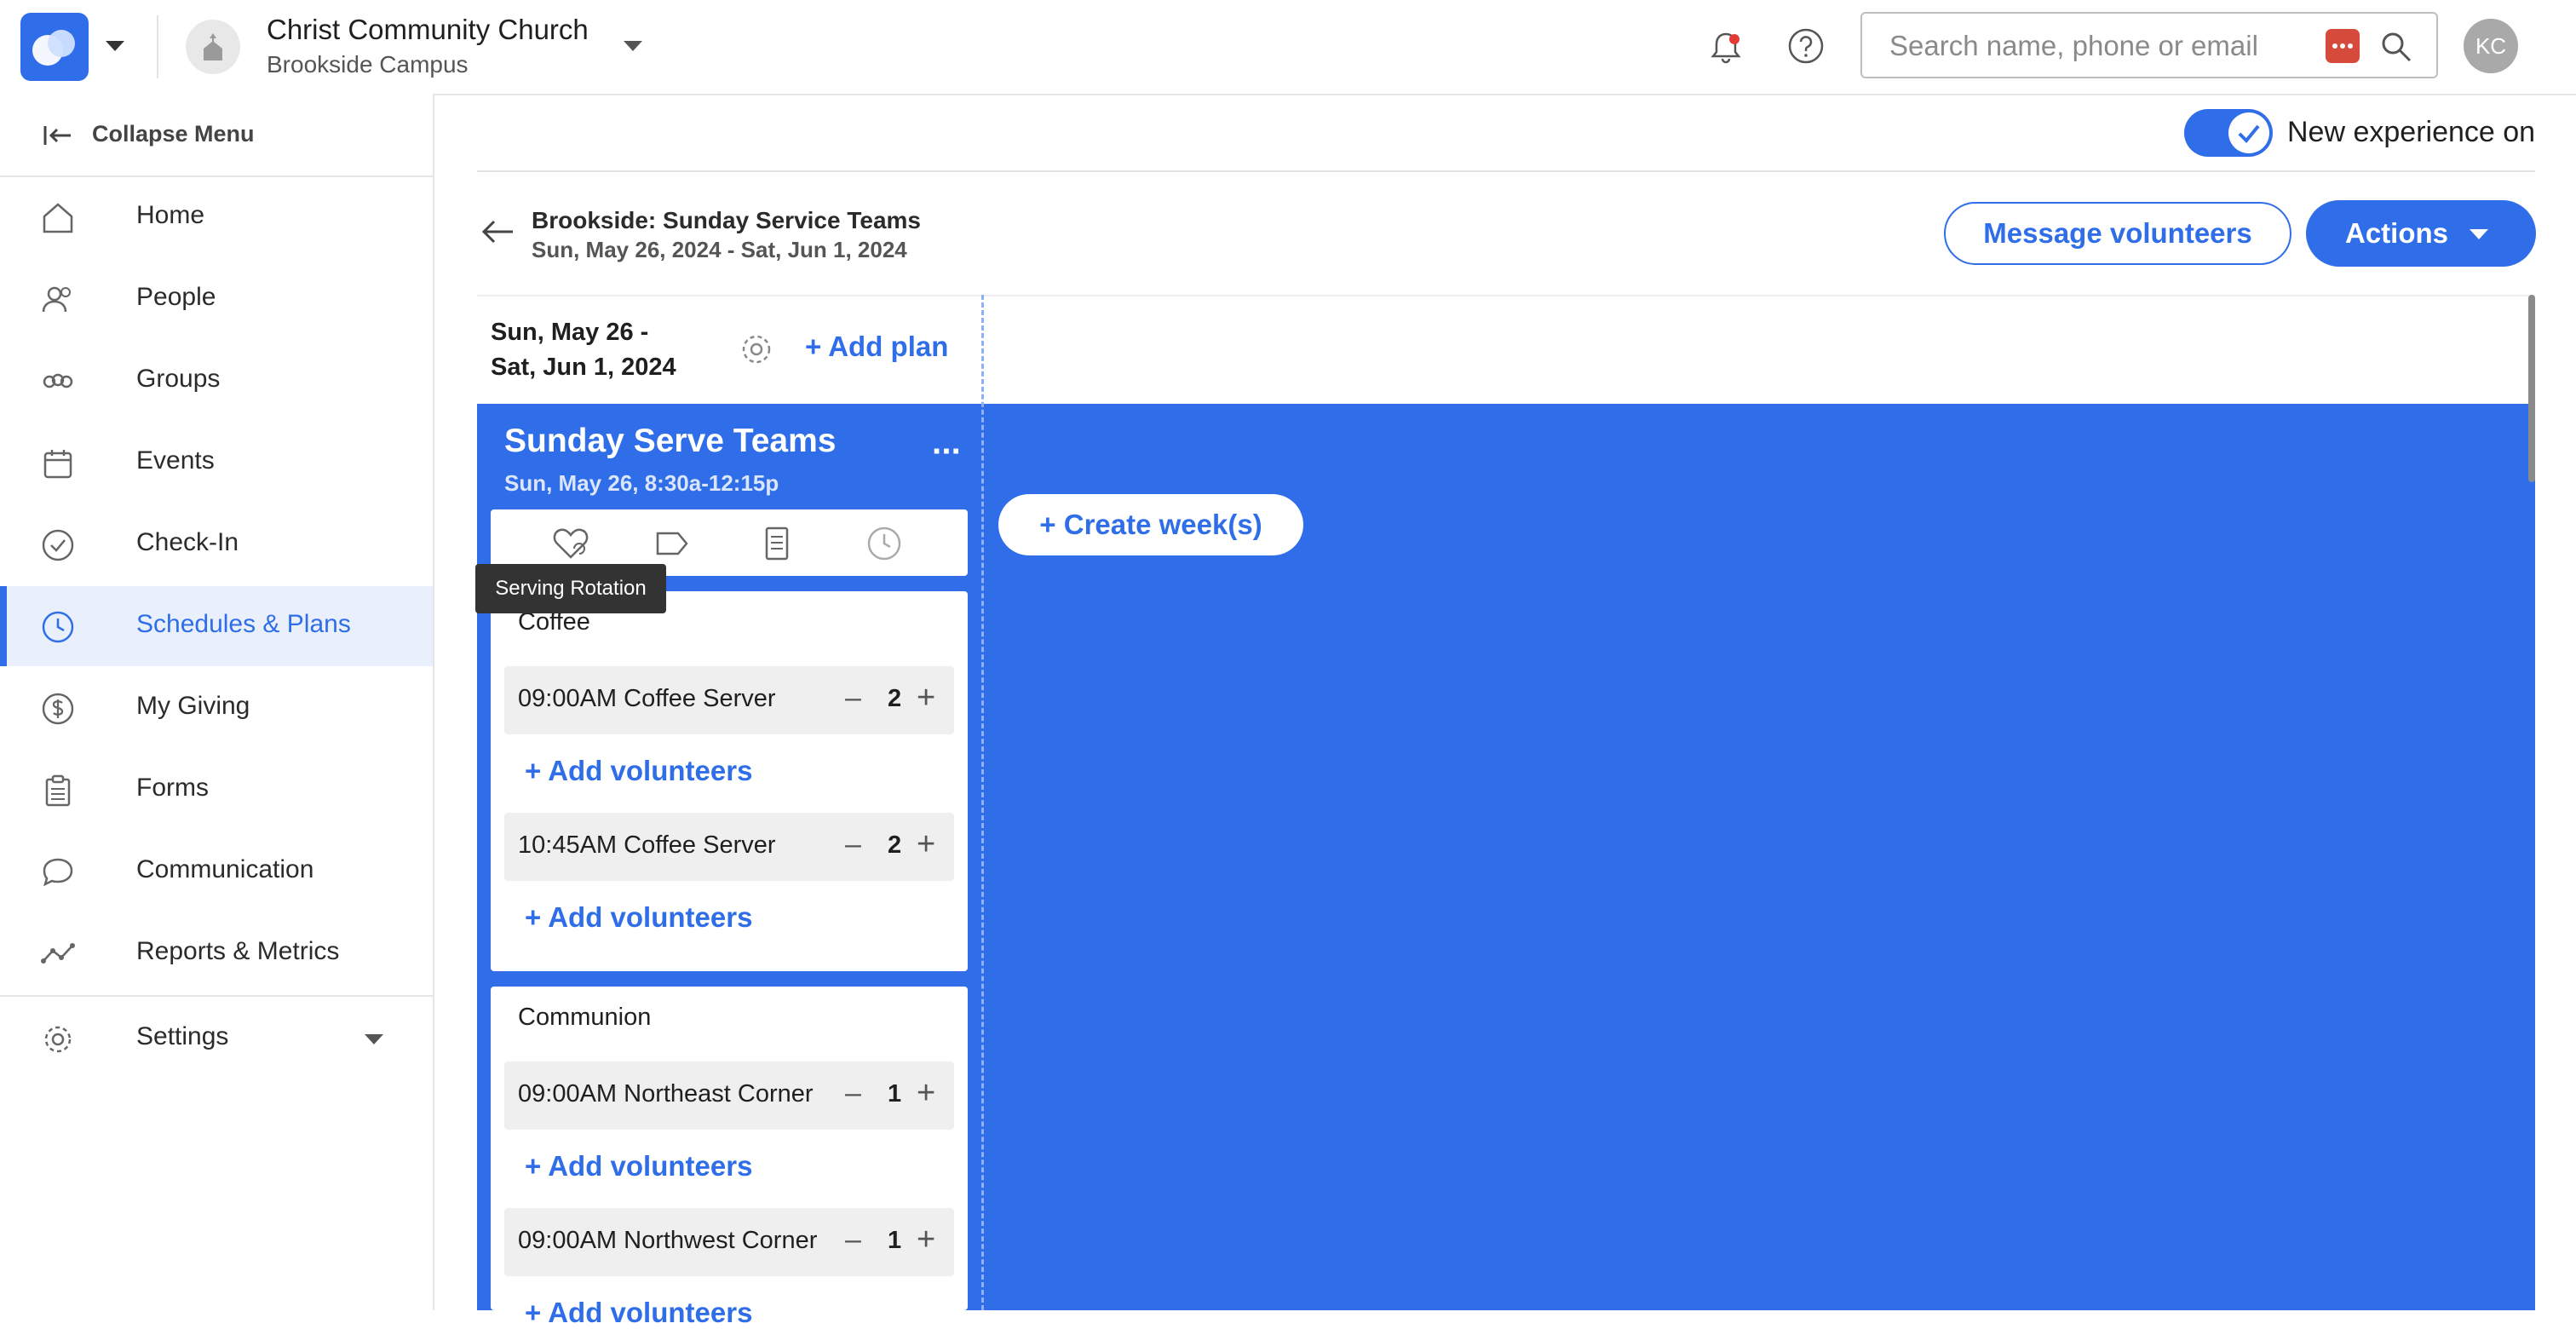 The height and width of the screenshot is (1329, 2576). I want to click on slot-row: 10:45AM Coffee Server – 2 +, so click(729, 847).